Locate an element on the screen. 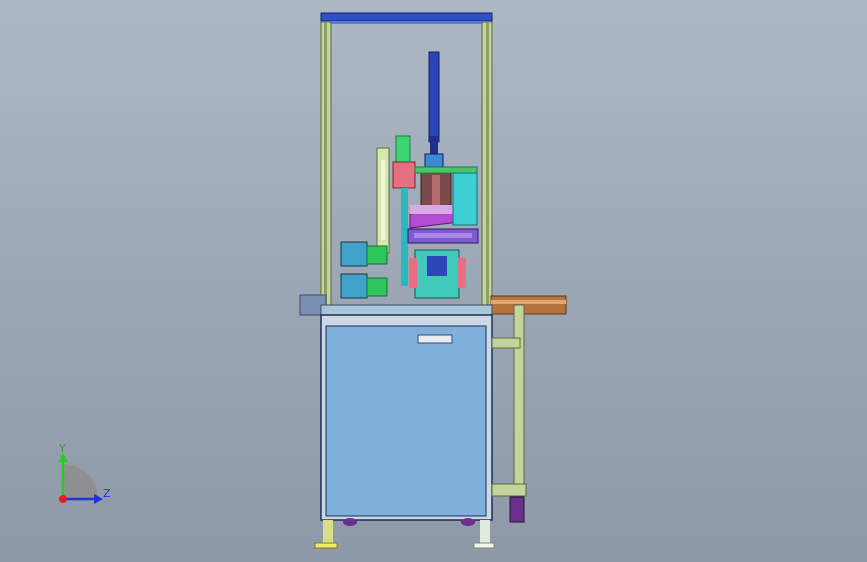 The height and width of the screenshot is (562, 867). foot-left-pad is located at coordinates (326, 545).